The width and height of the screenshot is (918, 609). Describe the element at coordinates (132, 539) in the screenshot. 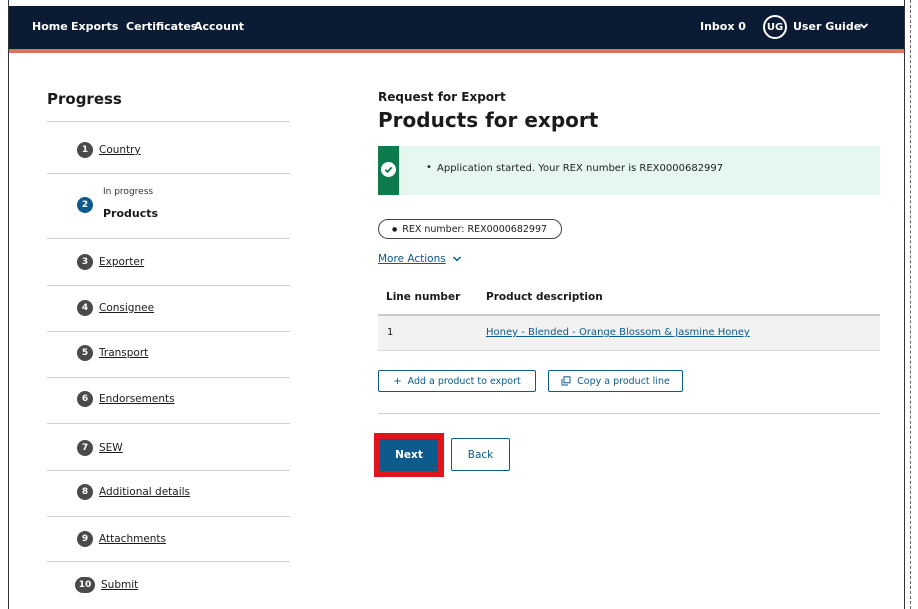

I see `step-attachments-link: Attachments` at that location.